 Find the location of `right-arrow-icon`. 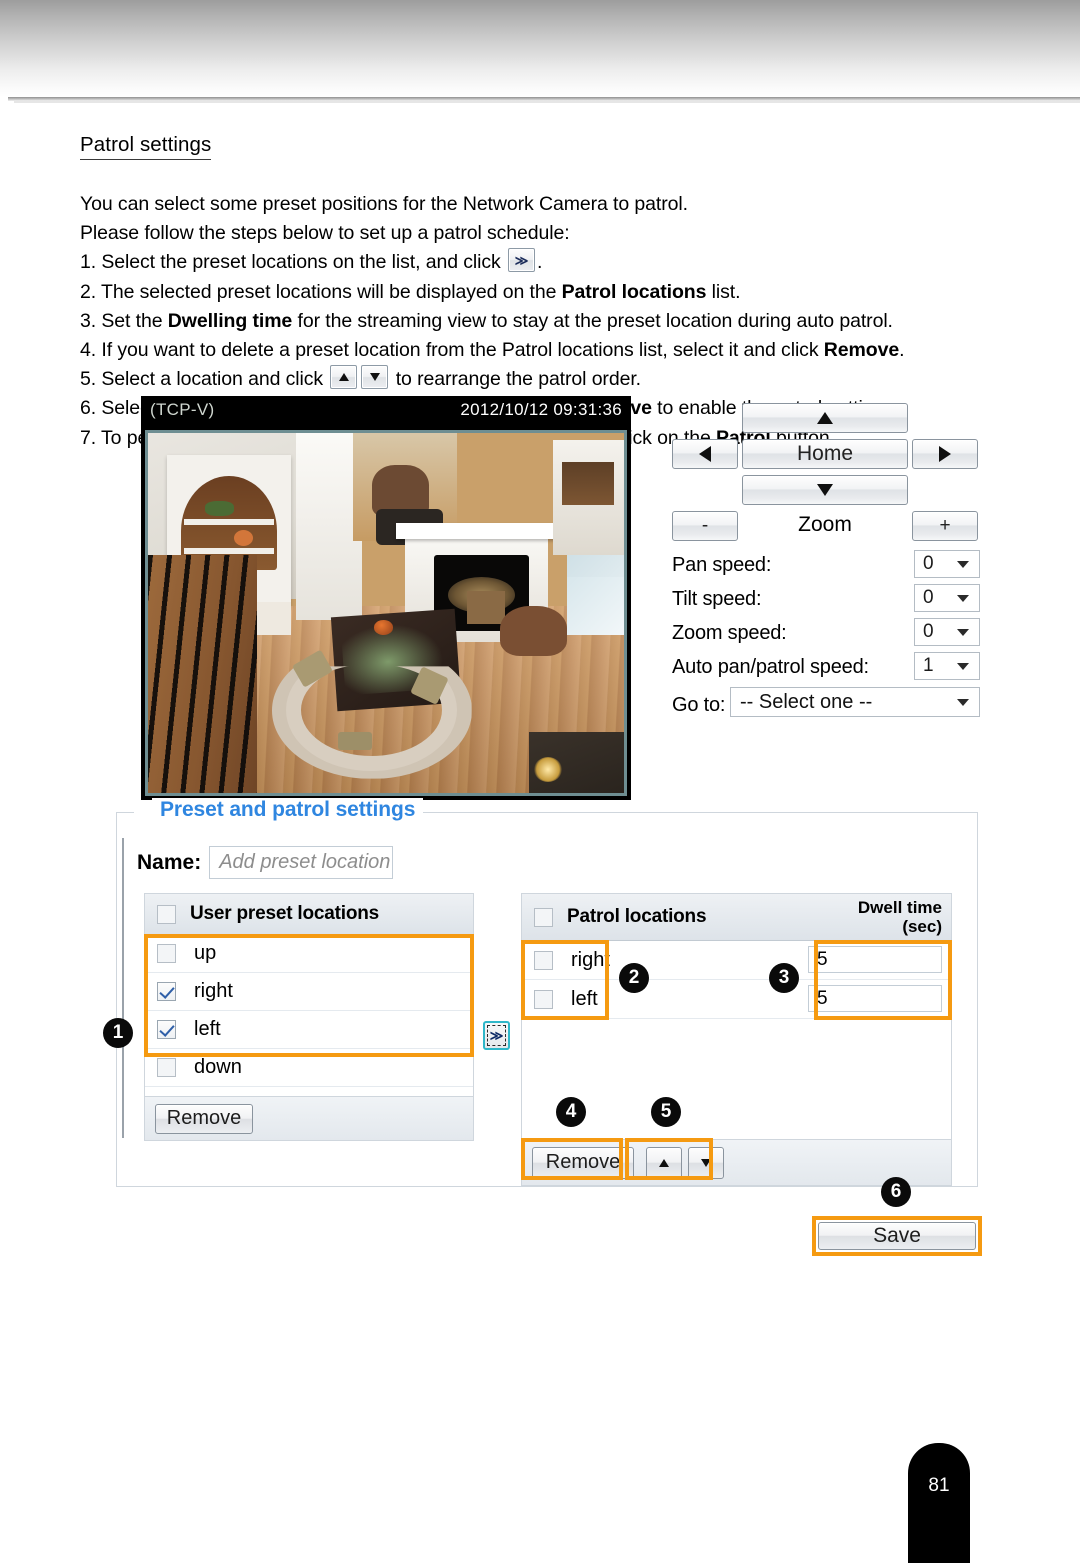

right-arrow-icon is located at coordinates (945, 454).